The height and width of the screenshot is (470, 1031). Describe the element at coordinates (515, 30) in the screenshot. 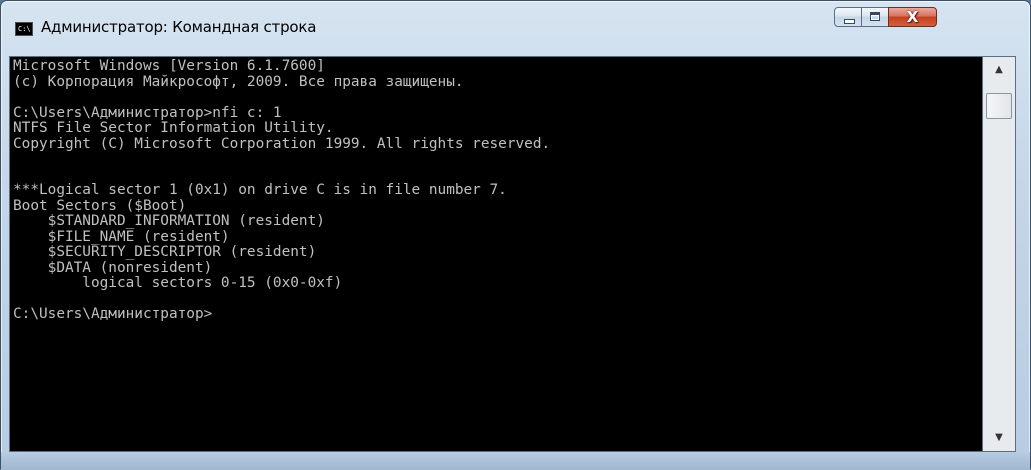

I see `title-bar: C:\ Администратор: Командная строка X` at that location.